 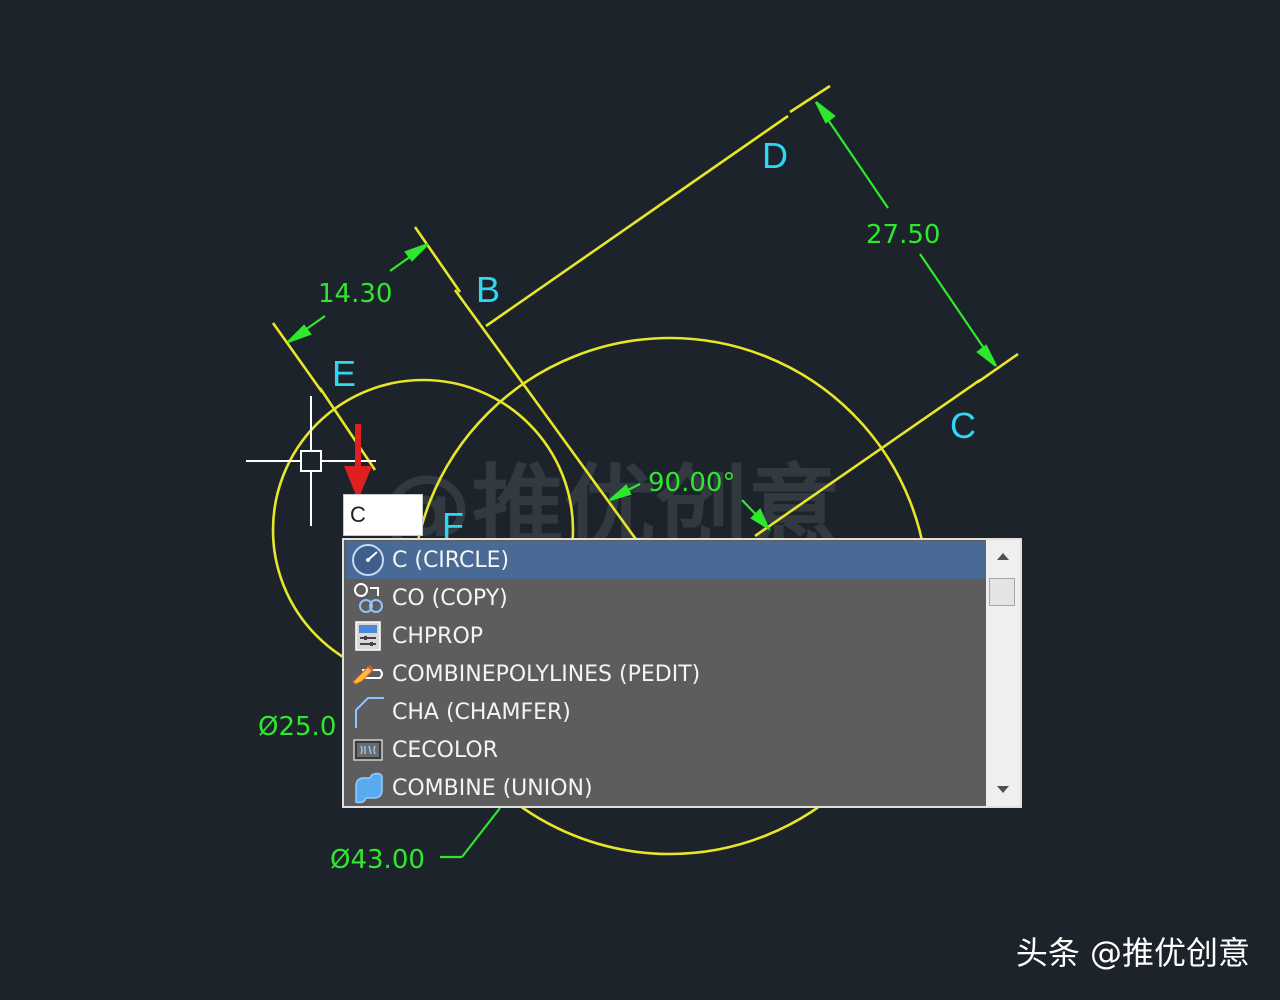 What do you see at coordinates (369, 712) in the screenshot?
I see `chamfer-icon` at bounding box center [369, 712].